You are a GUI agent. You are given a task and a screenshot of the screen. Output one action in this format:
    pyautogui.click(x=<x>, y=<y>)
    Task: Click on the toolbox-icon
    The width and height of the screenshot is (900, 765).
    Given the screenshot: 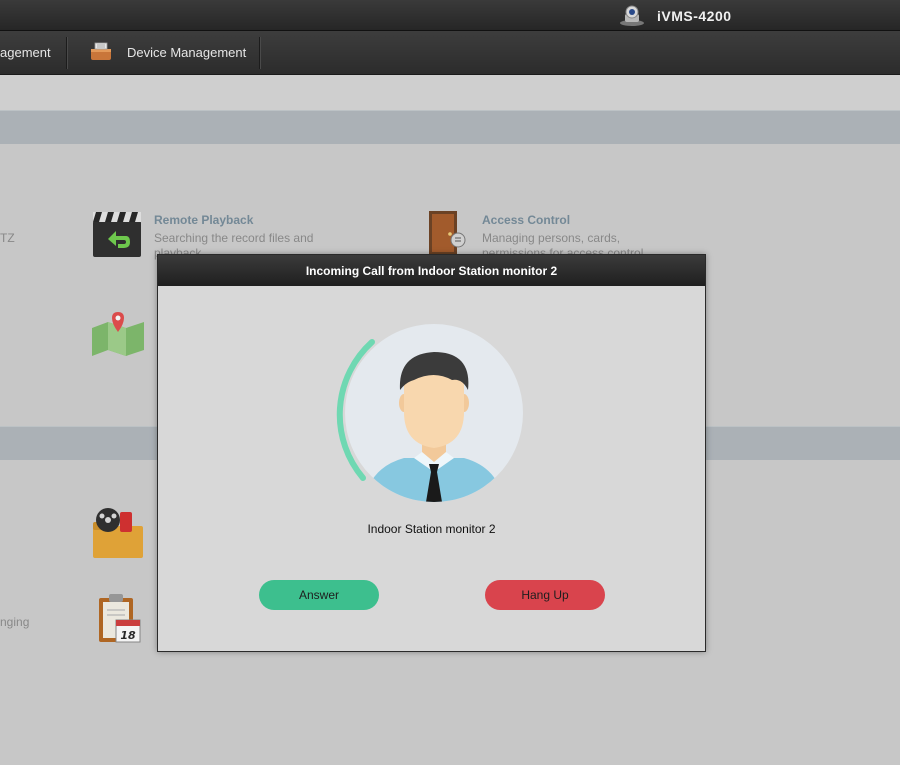 What is the action you would take?
    pyautogui.click(x=101, y=51)
    